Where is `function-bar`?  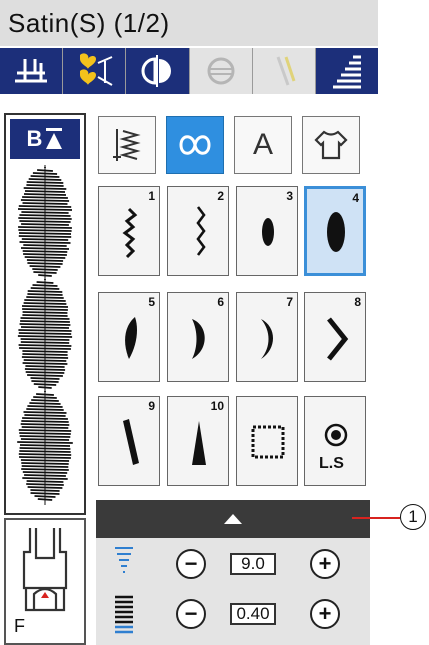 function-bar is located at coordinates (189, 71).